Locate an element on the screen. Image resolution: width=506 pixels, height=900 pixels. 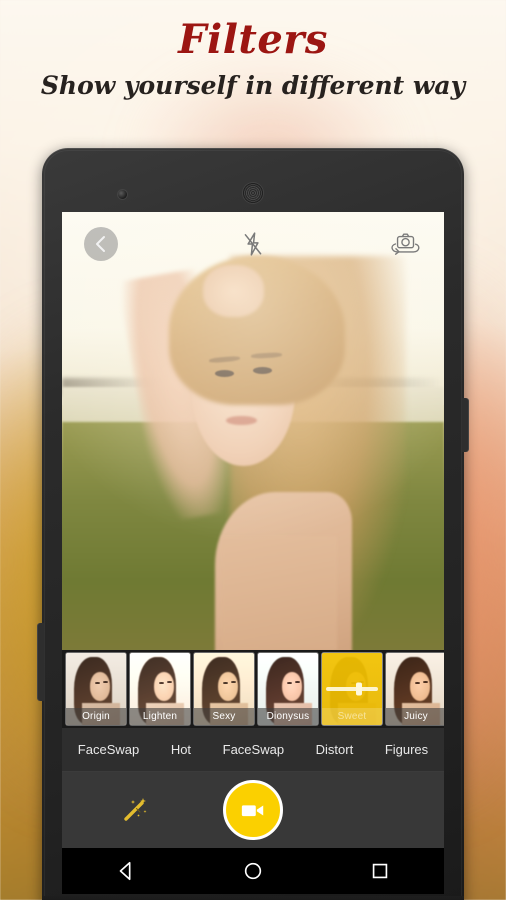
volume-rocker-button is located at coordinates (40, 662).